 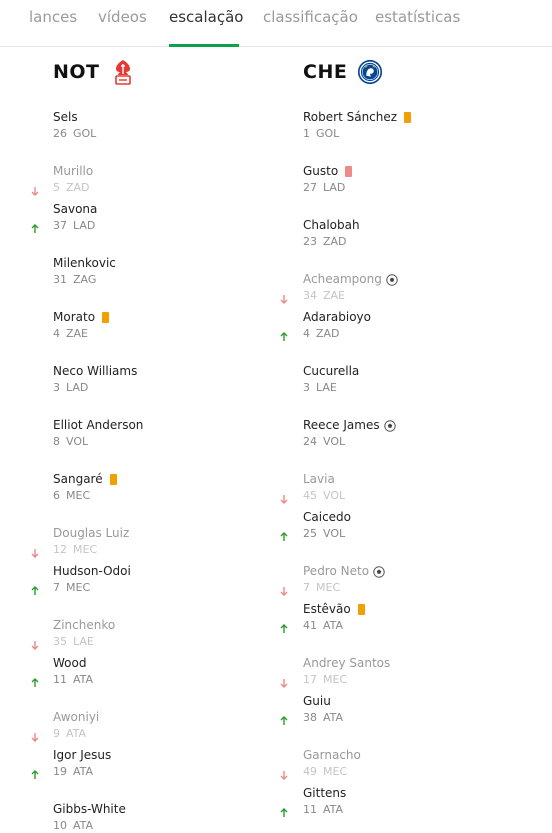 What do you see at coordinates (417, 17) in the screenshot?
I see `tab-estatisticas: estatísticas` at bounding box center [417, 17].